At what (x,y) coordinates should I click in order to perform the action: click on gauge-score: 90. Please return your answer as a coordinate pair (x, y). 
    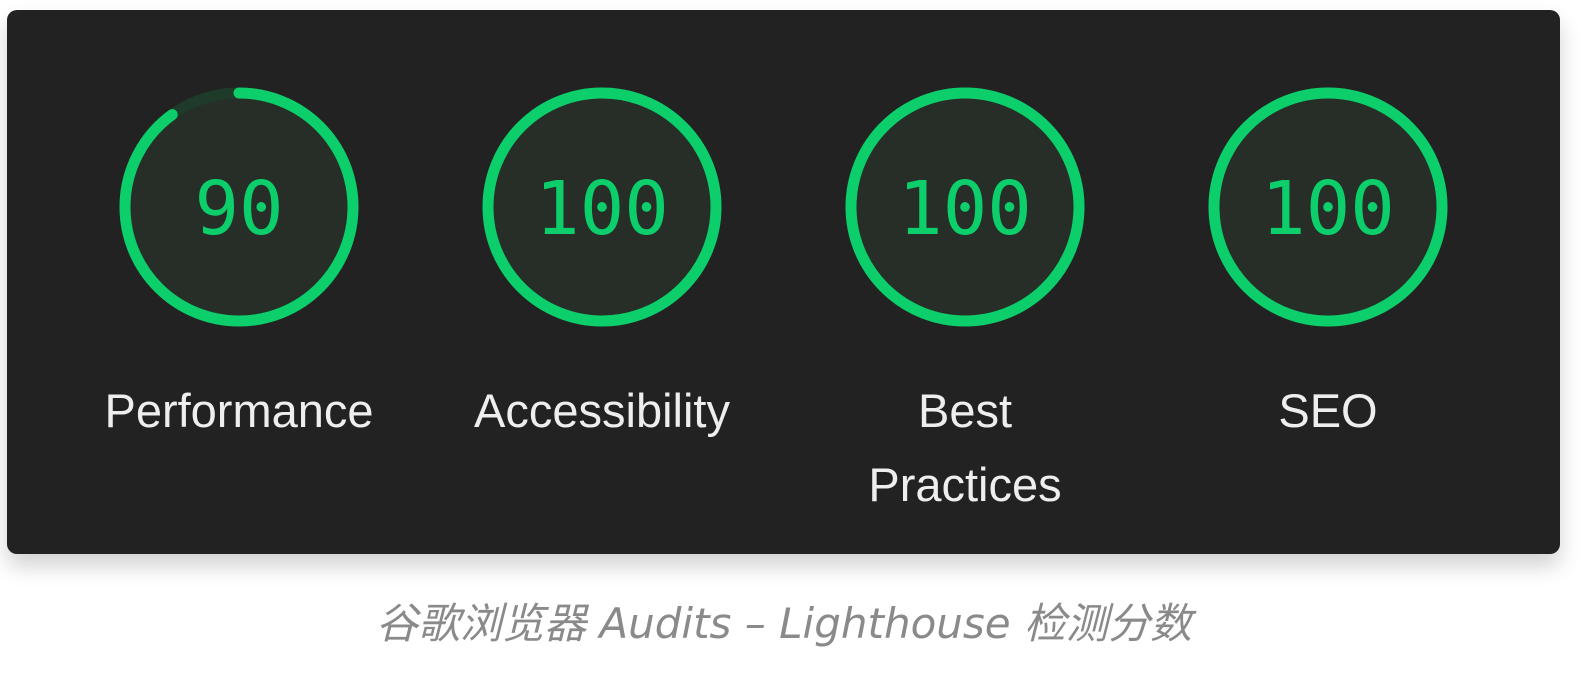
    Looking at the image, I should click on (238, 209).